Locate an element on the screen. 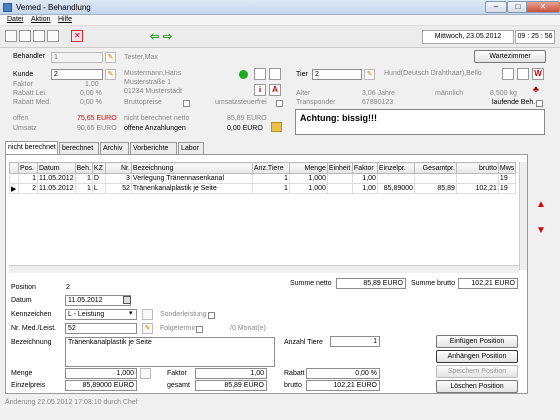  tier-notes-icon is located at coordinates (523, 74).